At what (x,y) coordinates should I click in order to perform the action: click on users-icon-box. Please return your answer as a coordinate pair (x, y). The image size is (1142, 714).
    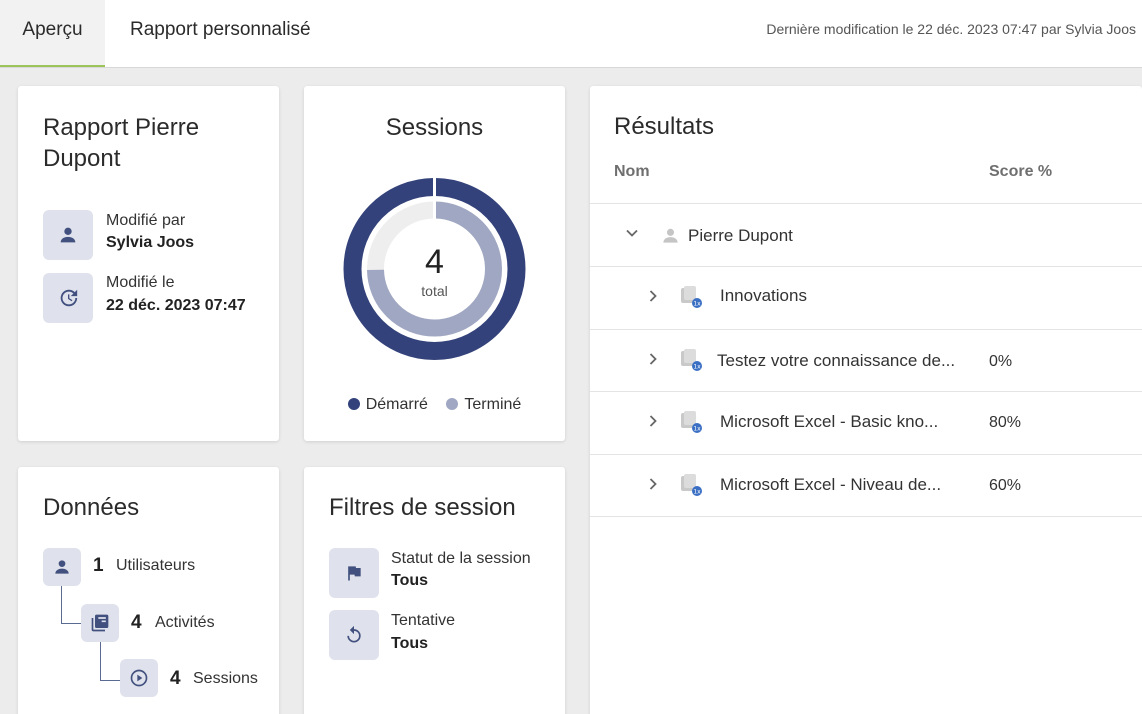
    Looking at the image, I should click on (62, 567).